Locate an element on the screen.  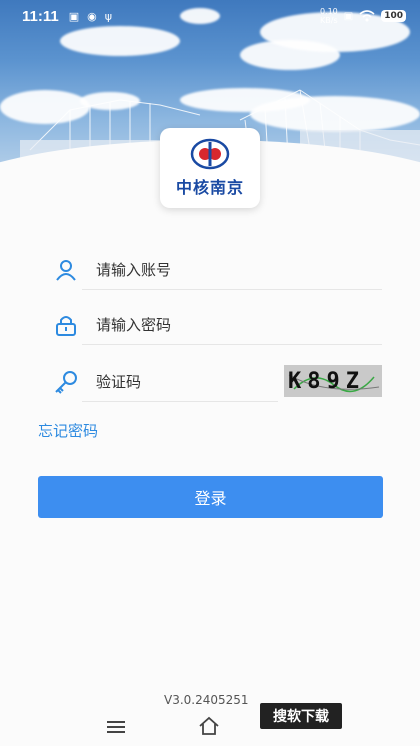
status-bar: 11:11 ▣ ◉ ψ 0.10 KB/s ▣ 100 is located at coordinates (210, 16).